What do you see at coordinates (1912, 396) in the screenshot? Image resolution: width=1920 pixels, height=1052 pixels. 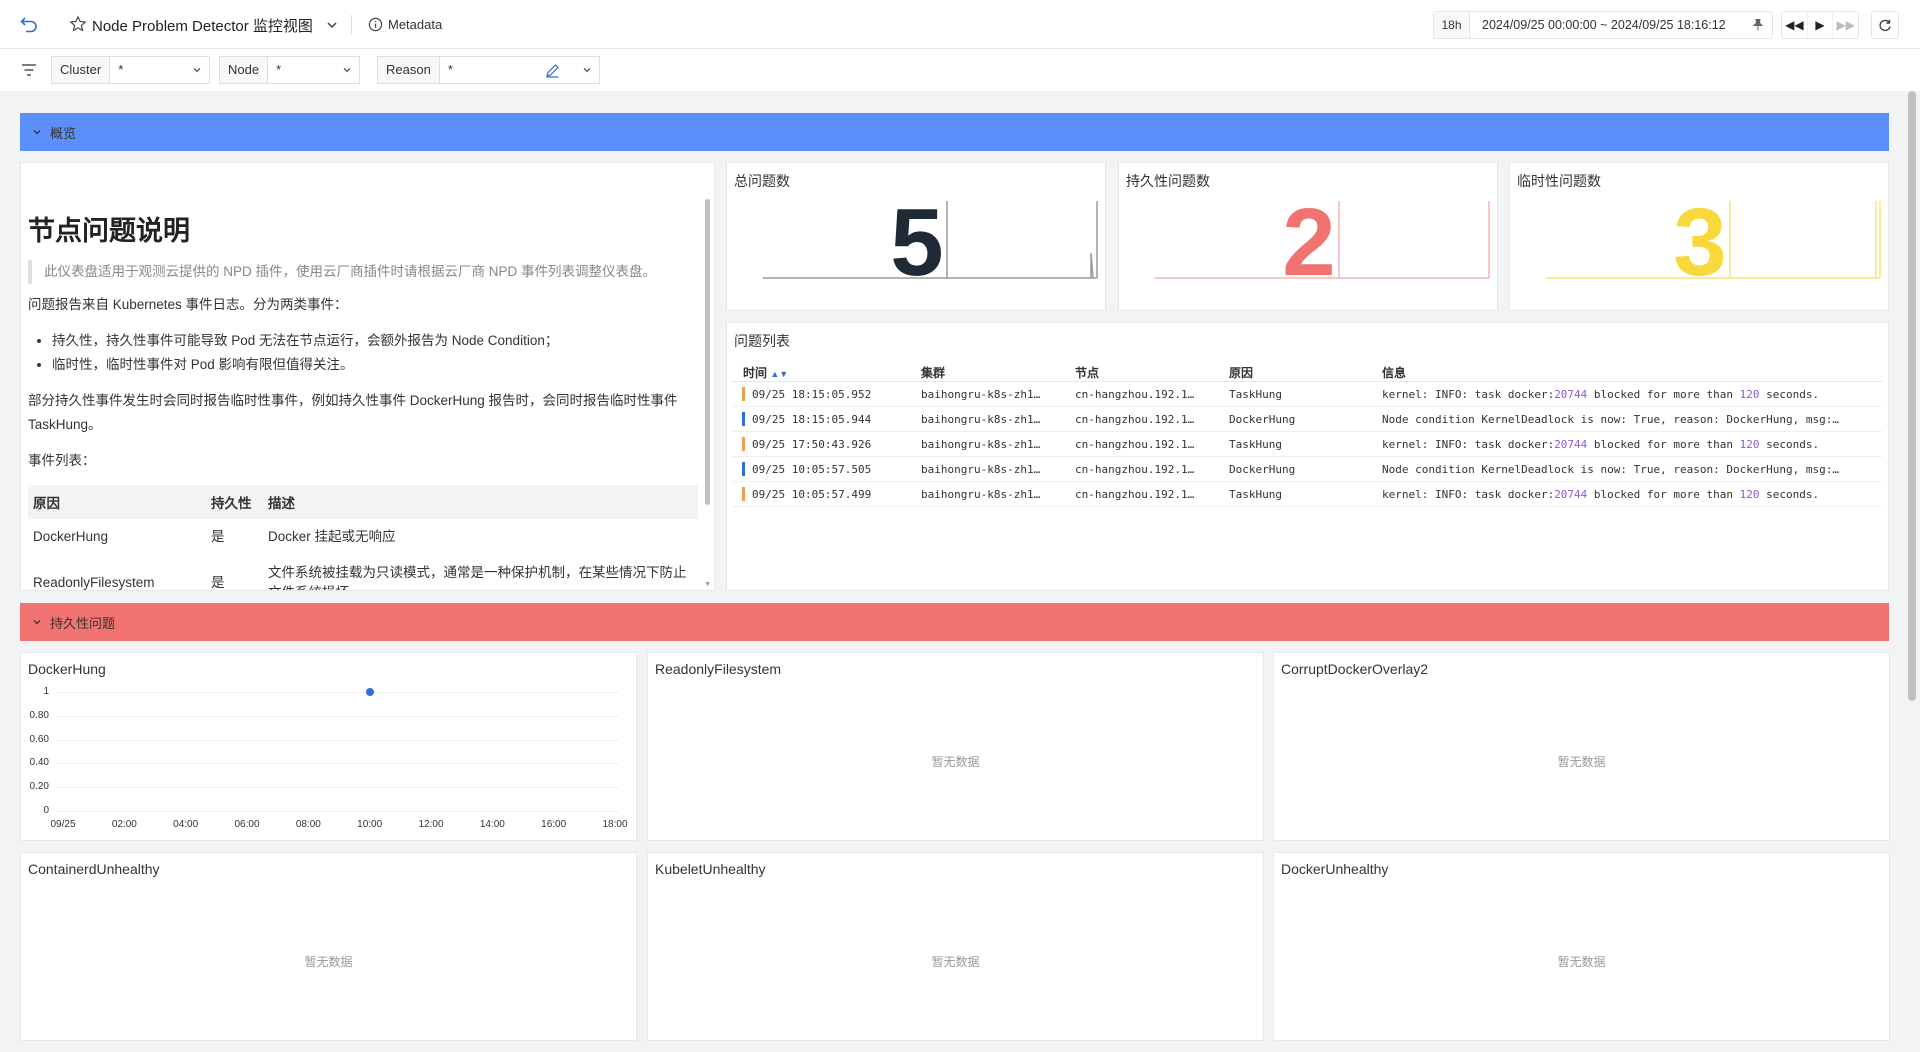 I see `page-scrollbar` at bounding box center [1912, 396].